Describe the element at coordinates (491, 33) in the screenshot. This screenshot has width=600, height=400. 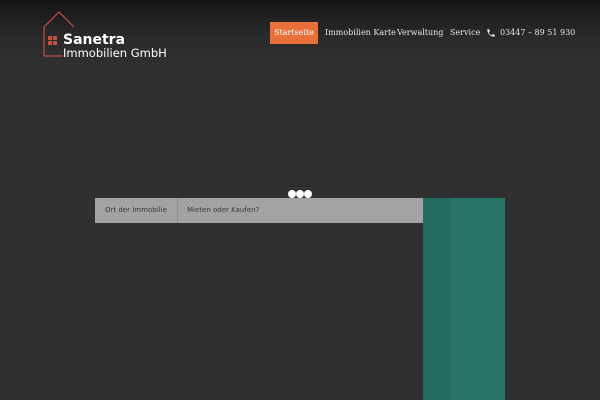
I see `phone-icon` at that location.